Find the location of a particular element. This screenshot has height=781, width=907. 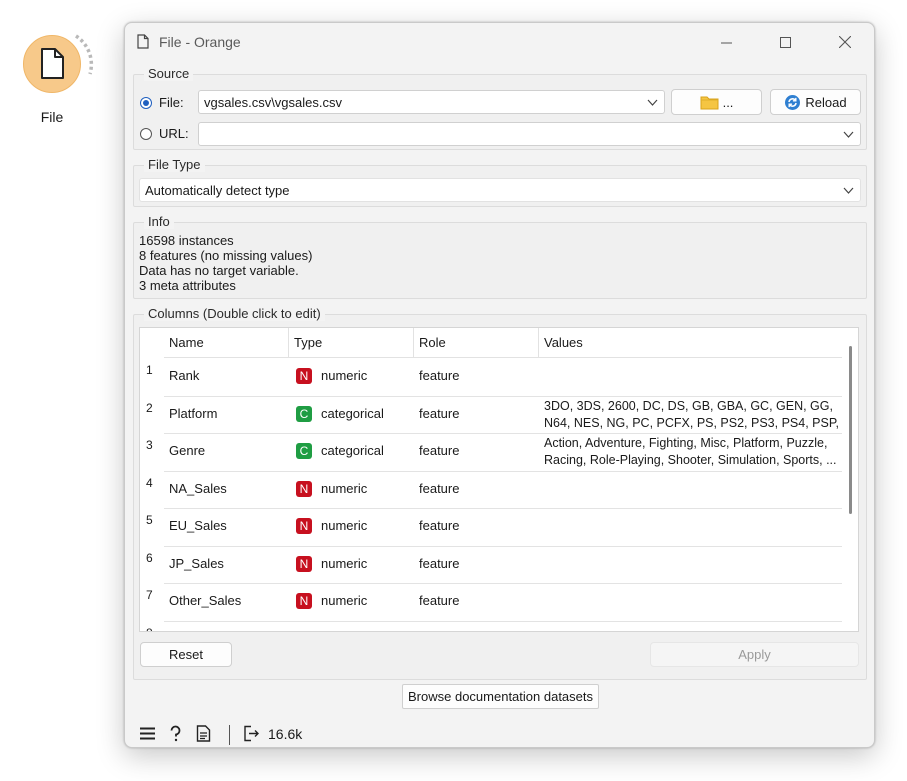

browse-documentation-button: Browse documentation datasets is located at coordinates (500, 696).